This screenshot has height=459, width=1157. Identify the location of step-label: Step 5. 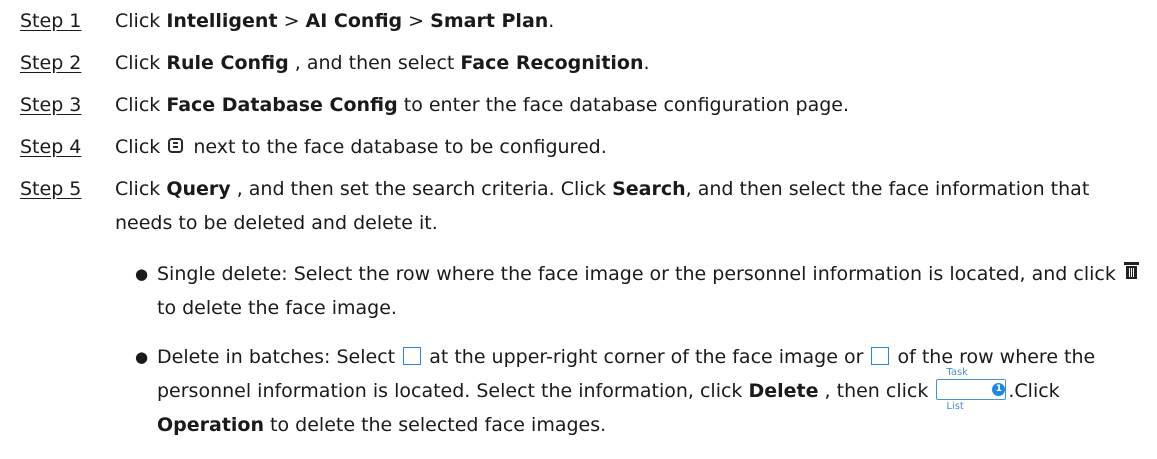
(51, 189).